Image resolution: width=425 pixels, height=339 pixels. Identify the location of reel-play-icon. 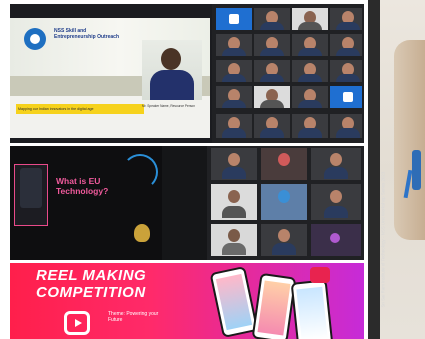
(77, 323).